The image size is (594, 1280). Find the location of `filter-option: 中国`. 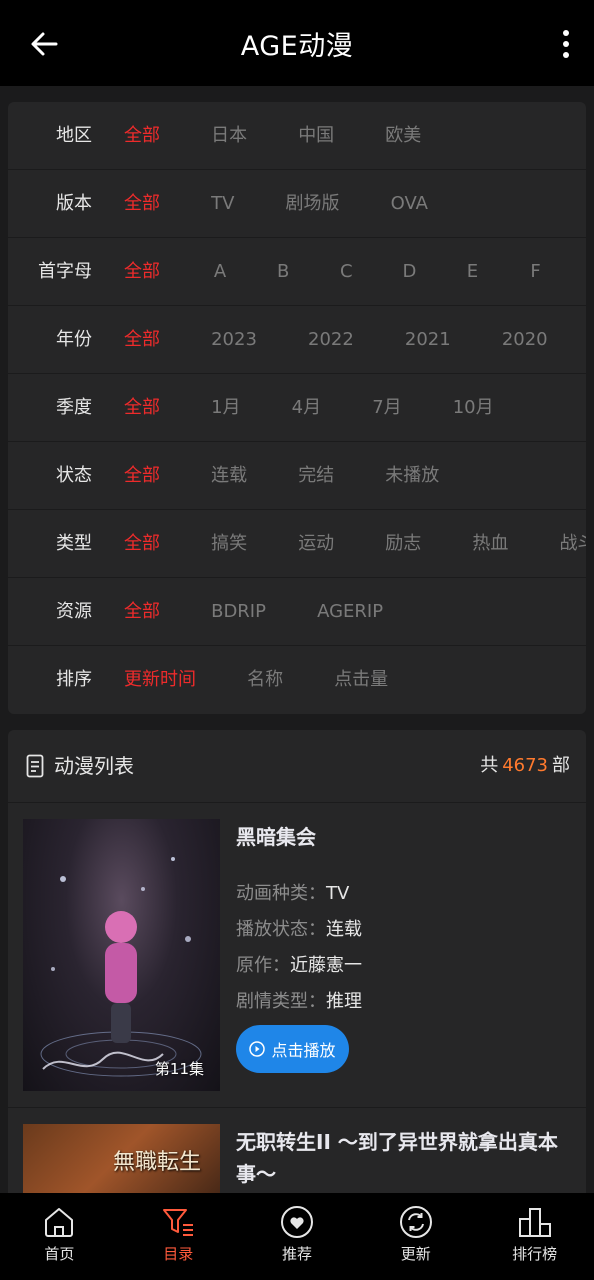

filter-option: 中国 is located at coordinates (316, 135).